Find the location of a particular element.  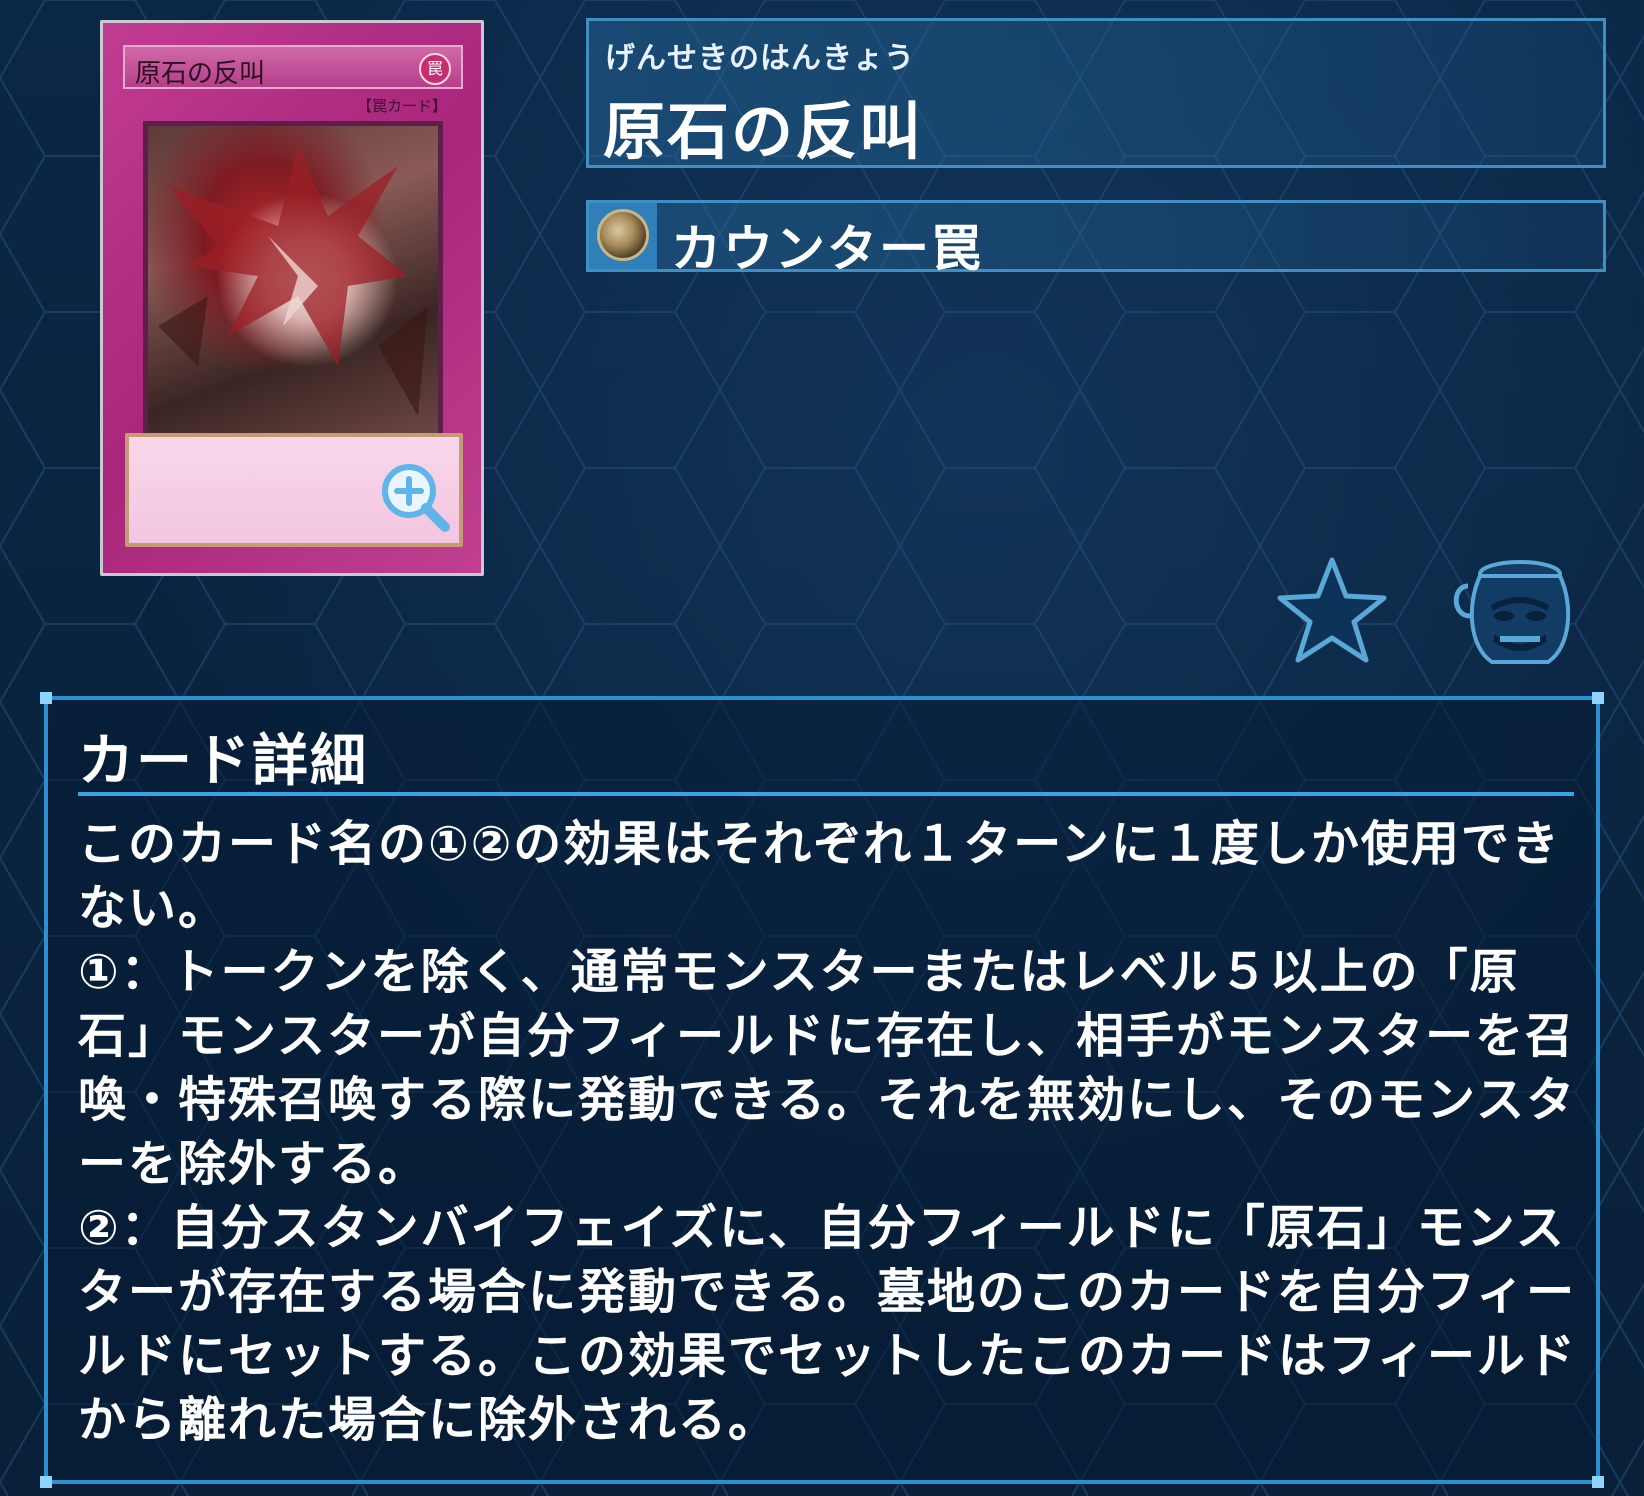

zoom-in-icon is located at coordinates (414, 496).